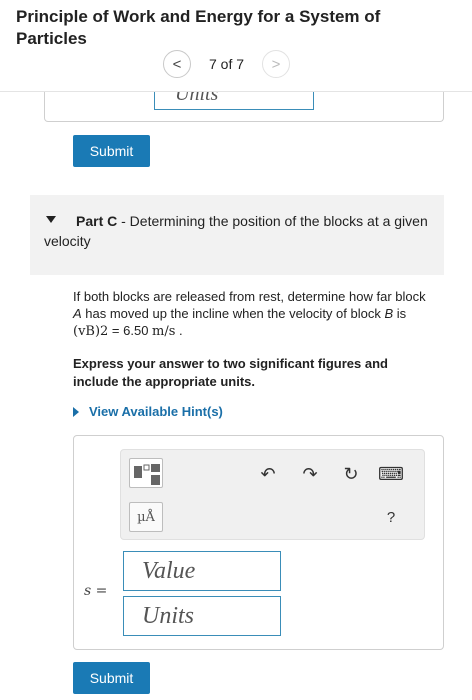  What do you see at coordinates (272, 494) in the screenshot?
I see `math-toolbar: µÅ ↶ ↷ ↻ ⌨ ?` at bounding box center [272, 494].